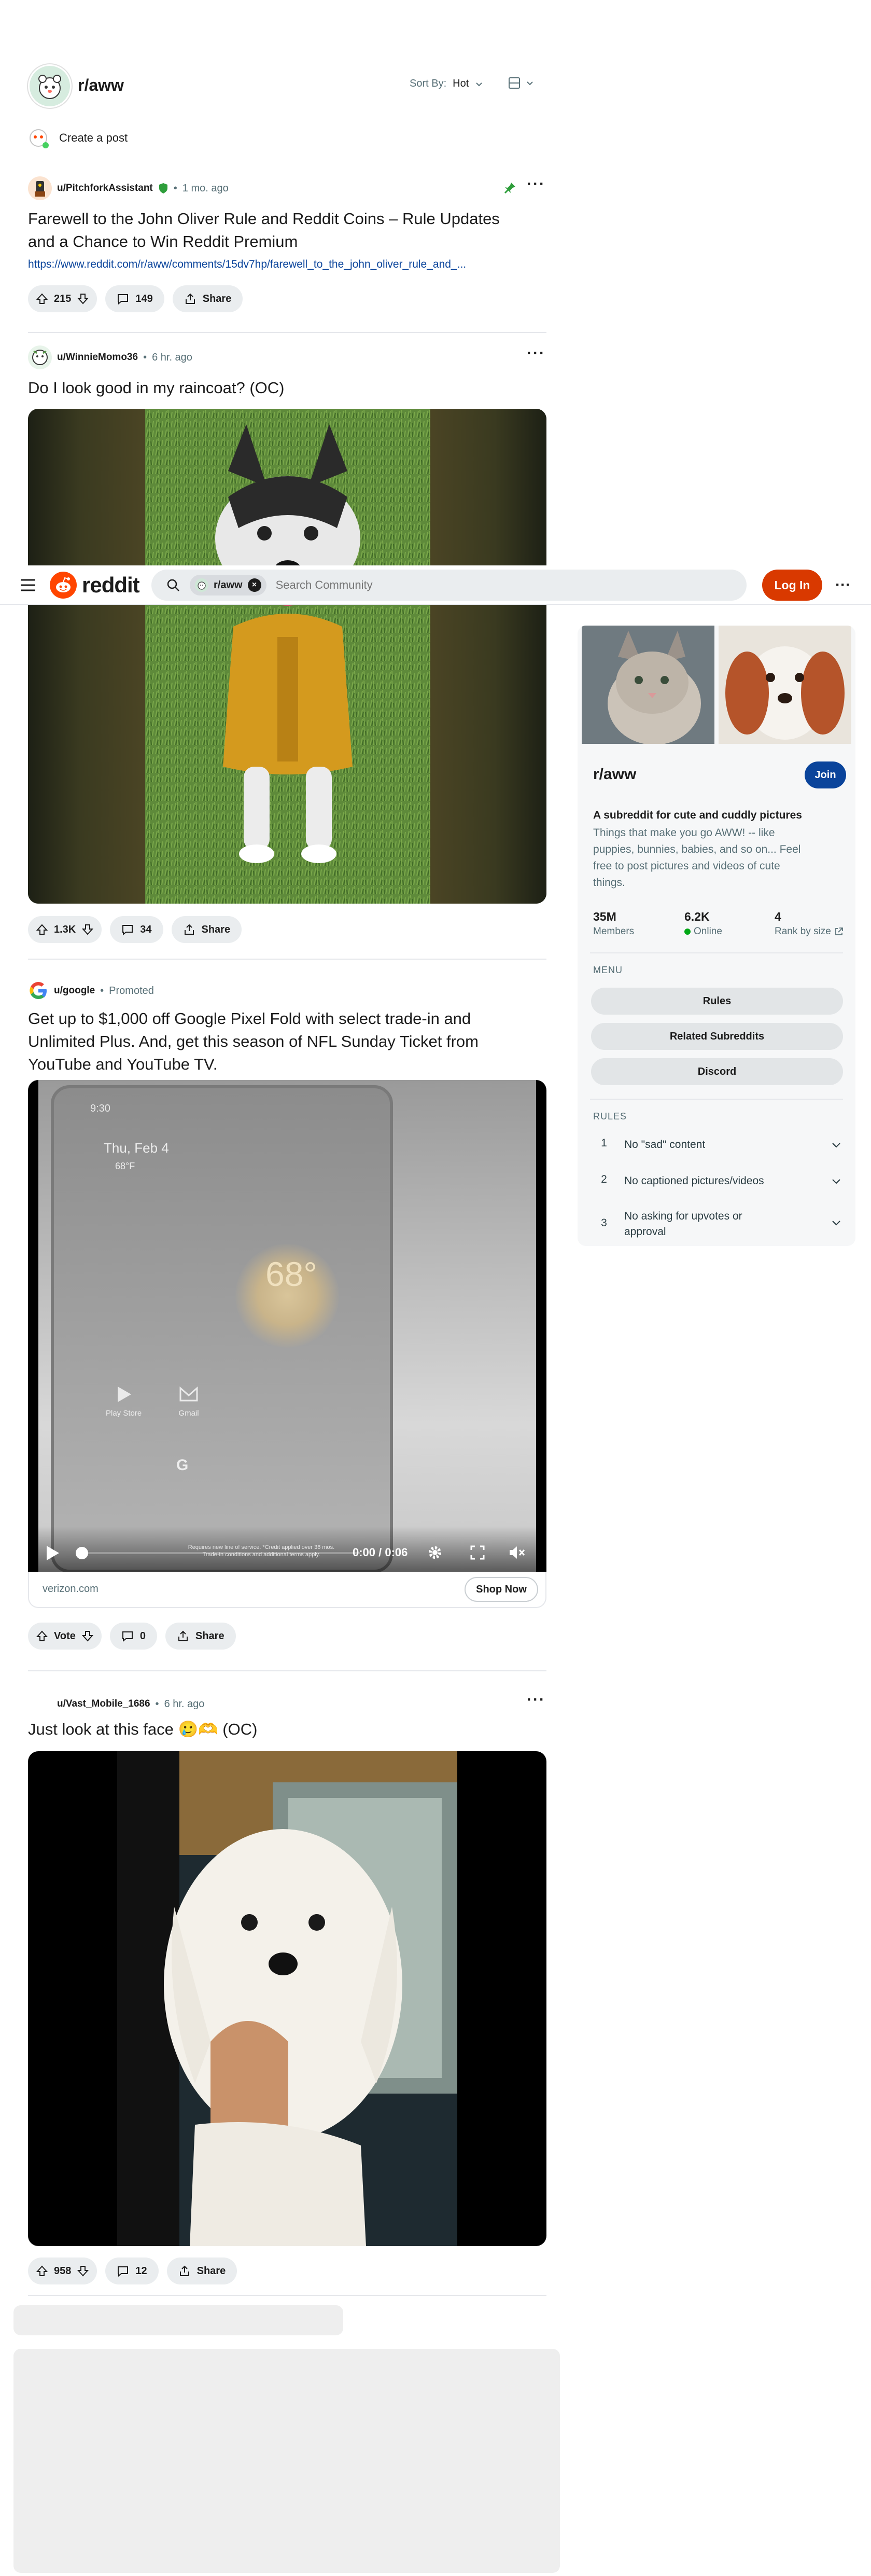  What do you see at coordinates (718, 1145) in the screenshot?
I see `rule-item: 1 No "sad" content` at bounding box center [718, 1145].